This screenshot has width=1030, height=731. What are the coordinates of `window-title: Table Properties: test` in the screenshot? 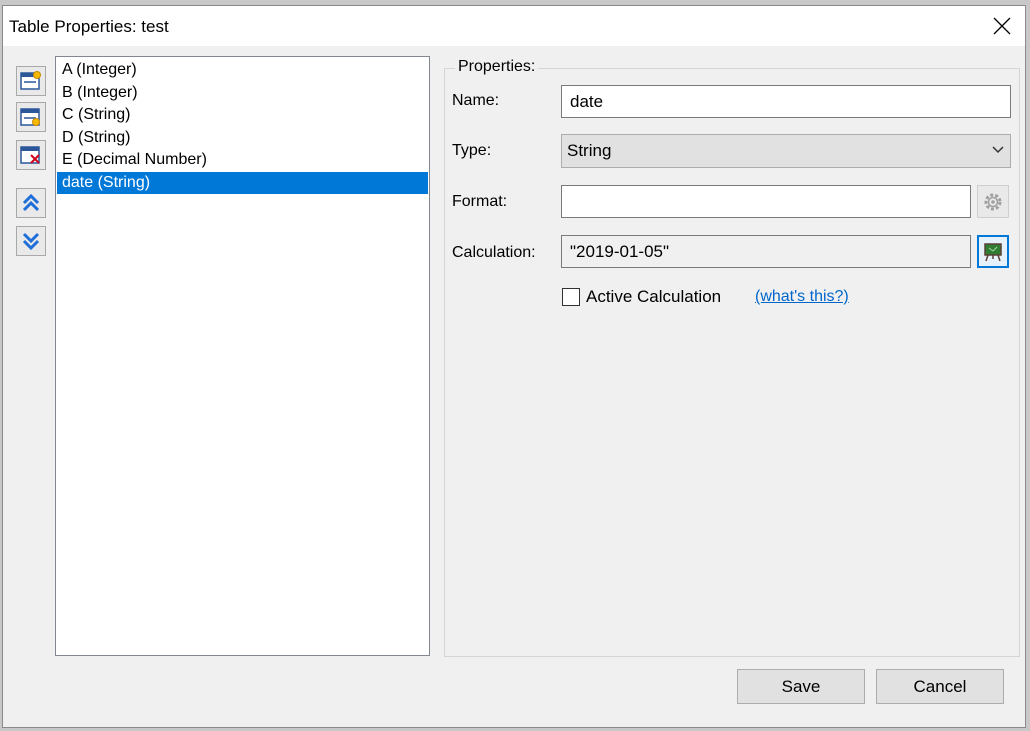 It's located at (89, 26).